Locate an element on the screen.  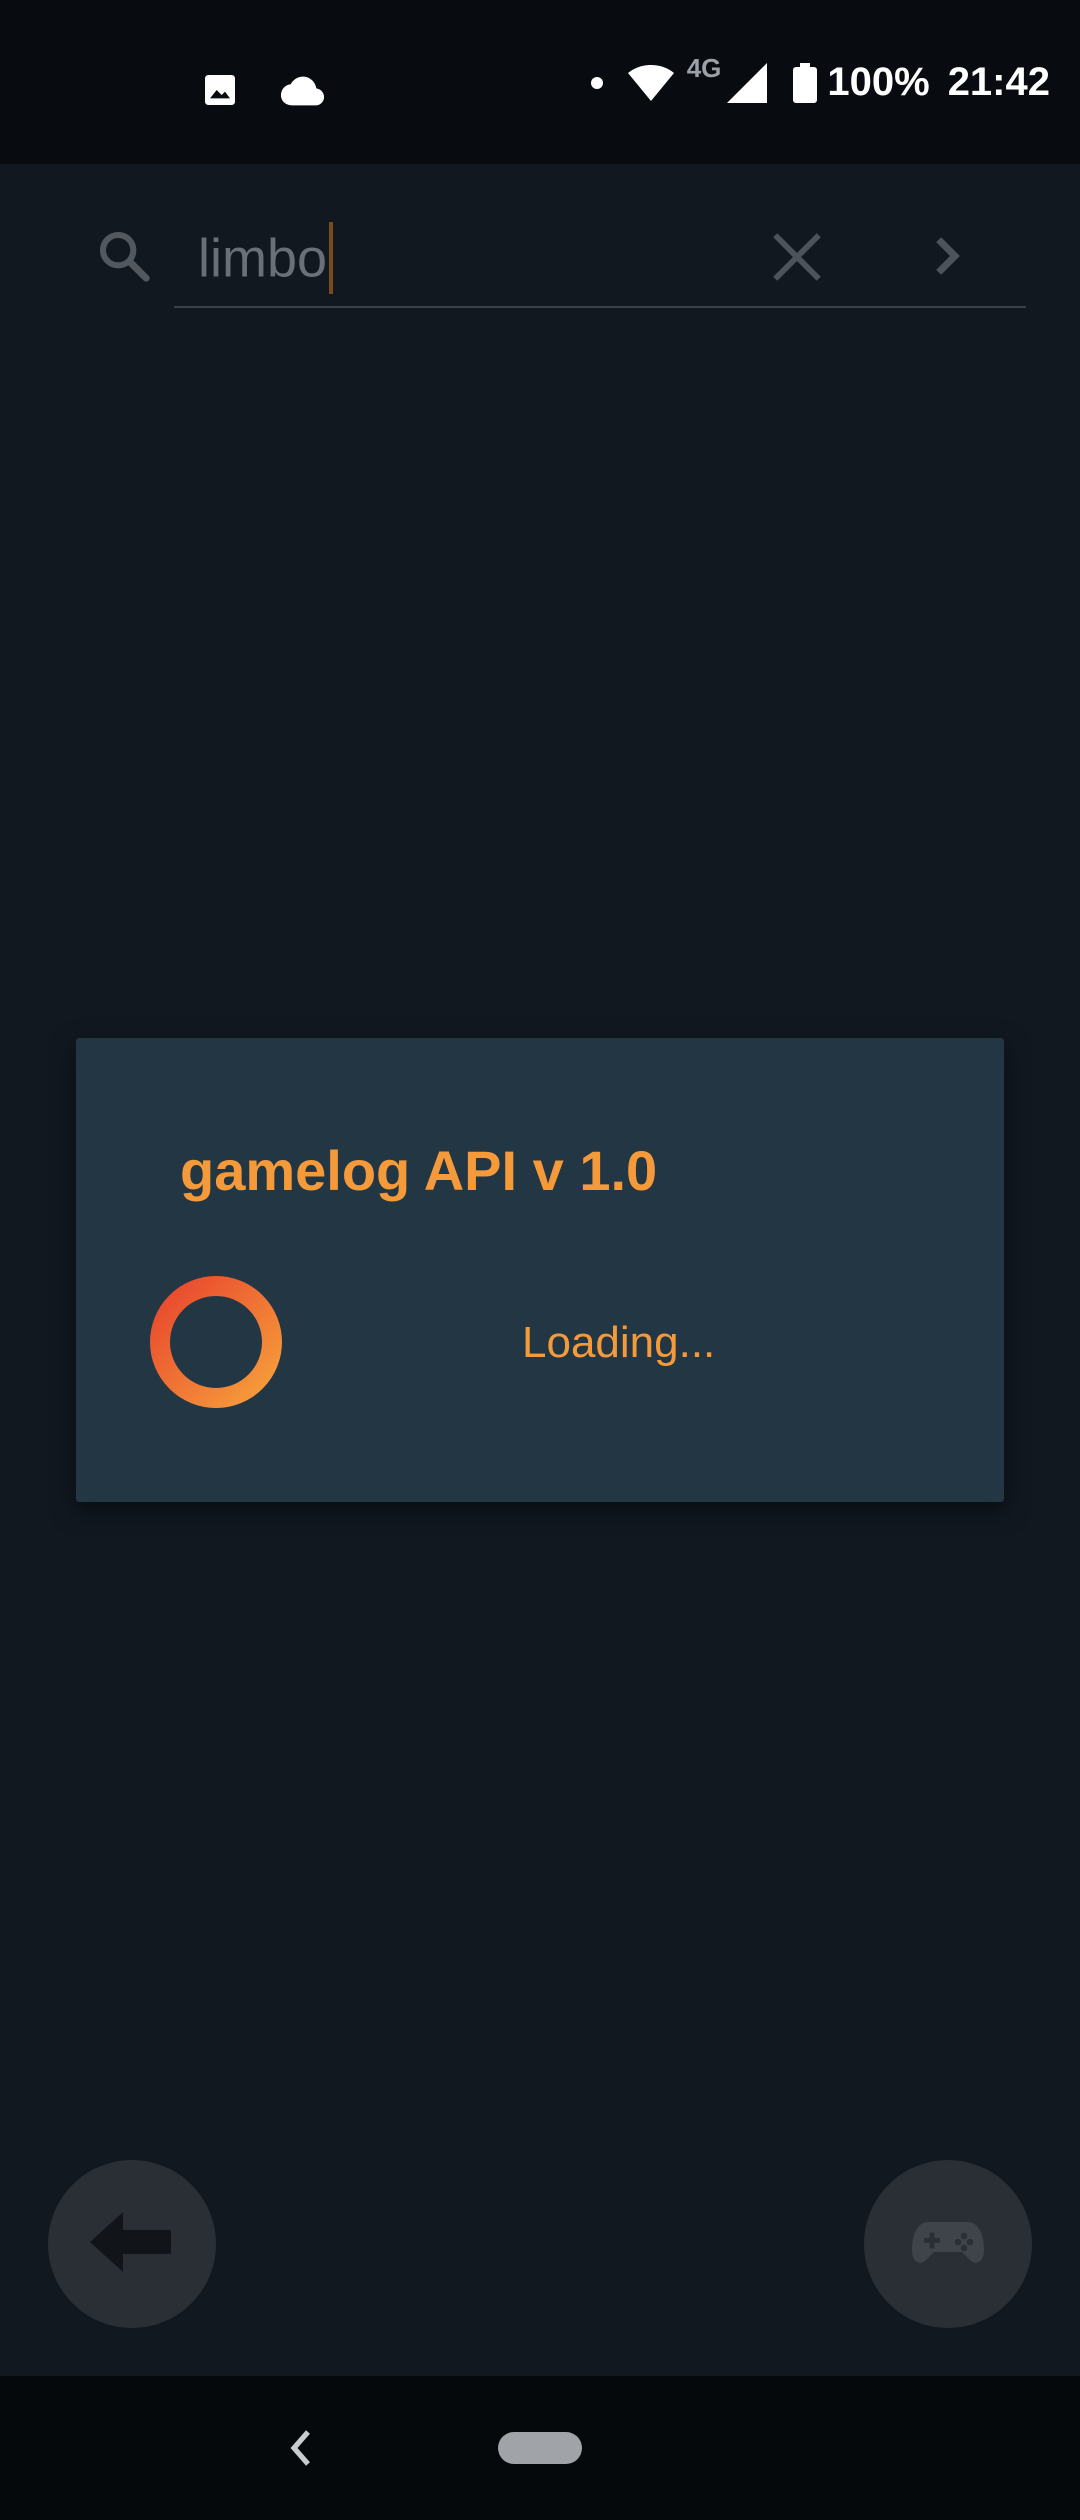
back-button is located at coordinates (132, 2244).